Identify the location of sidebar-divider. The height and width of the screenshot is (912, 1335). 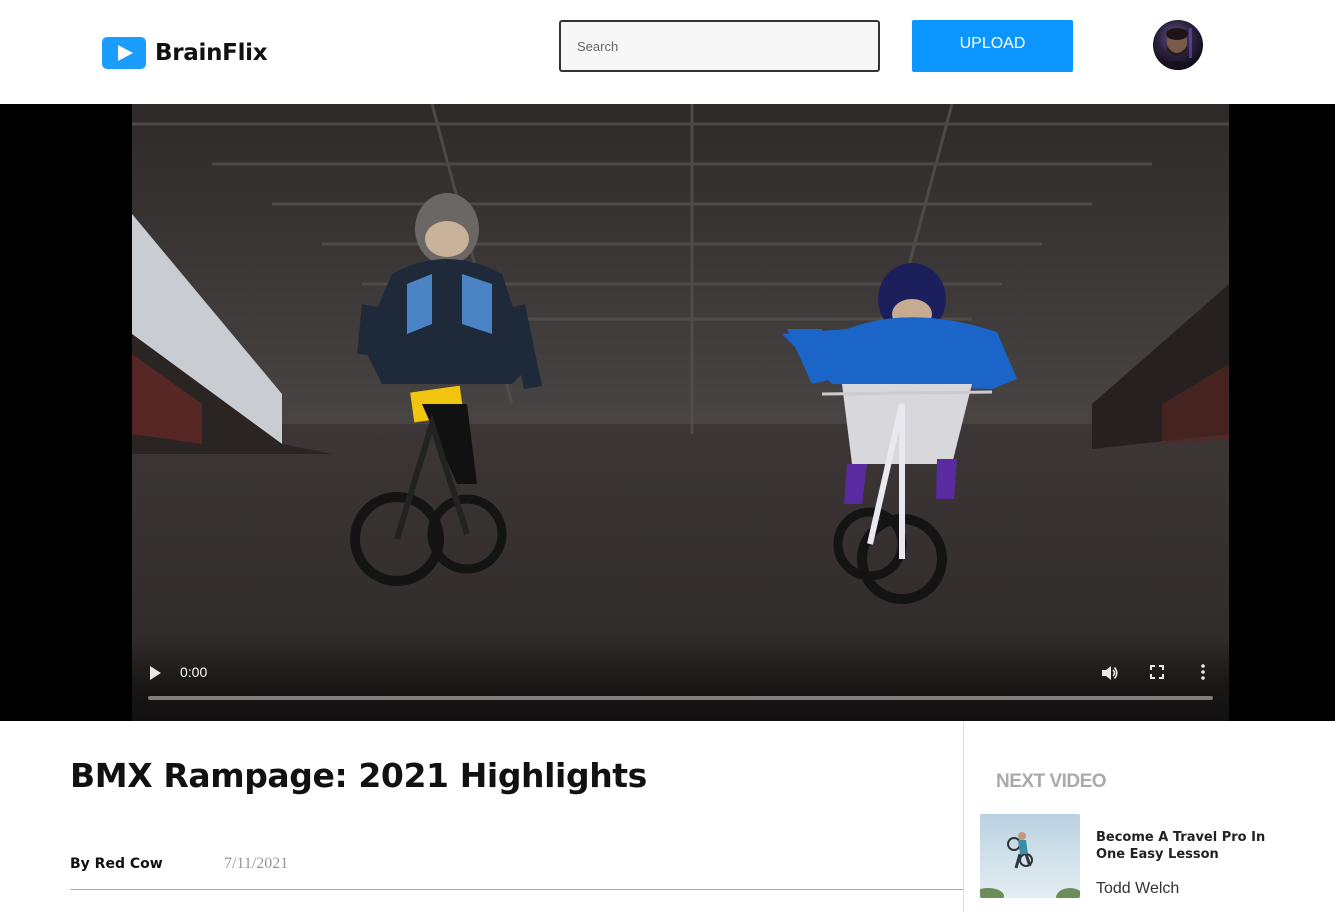
(963, 816).